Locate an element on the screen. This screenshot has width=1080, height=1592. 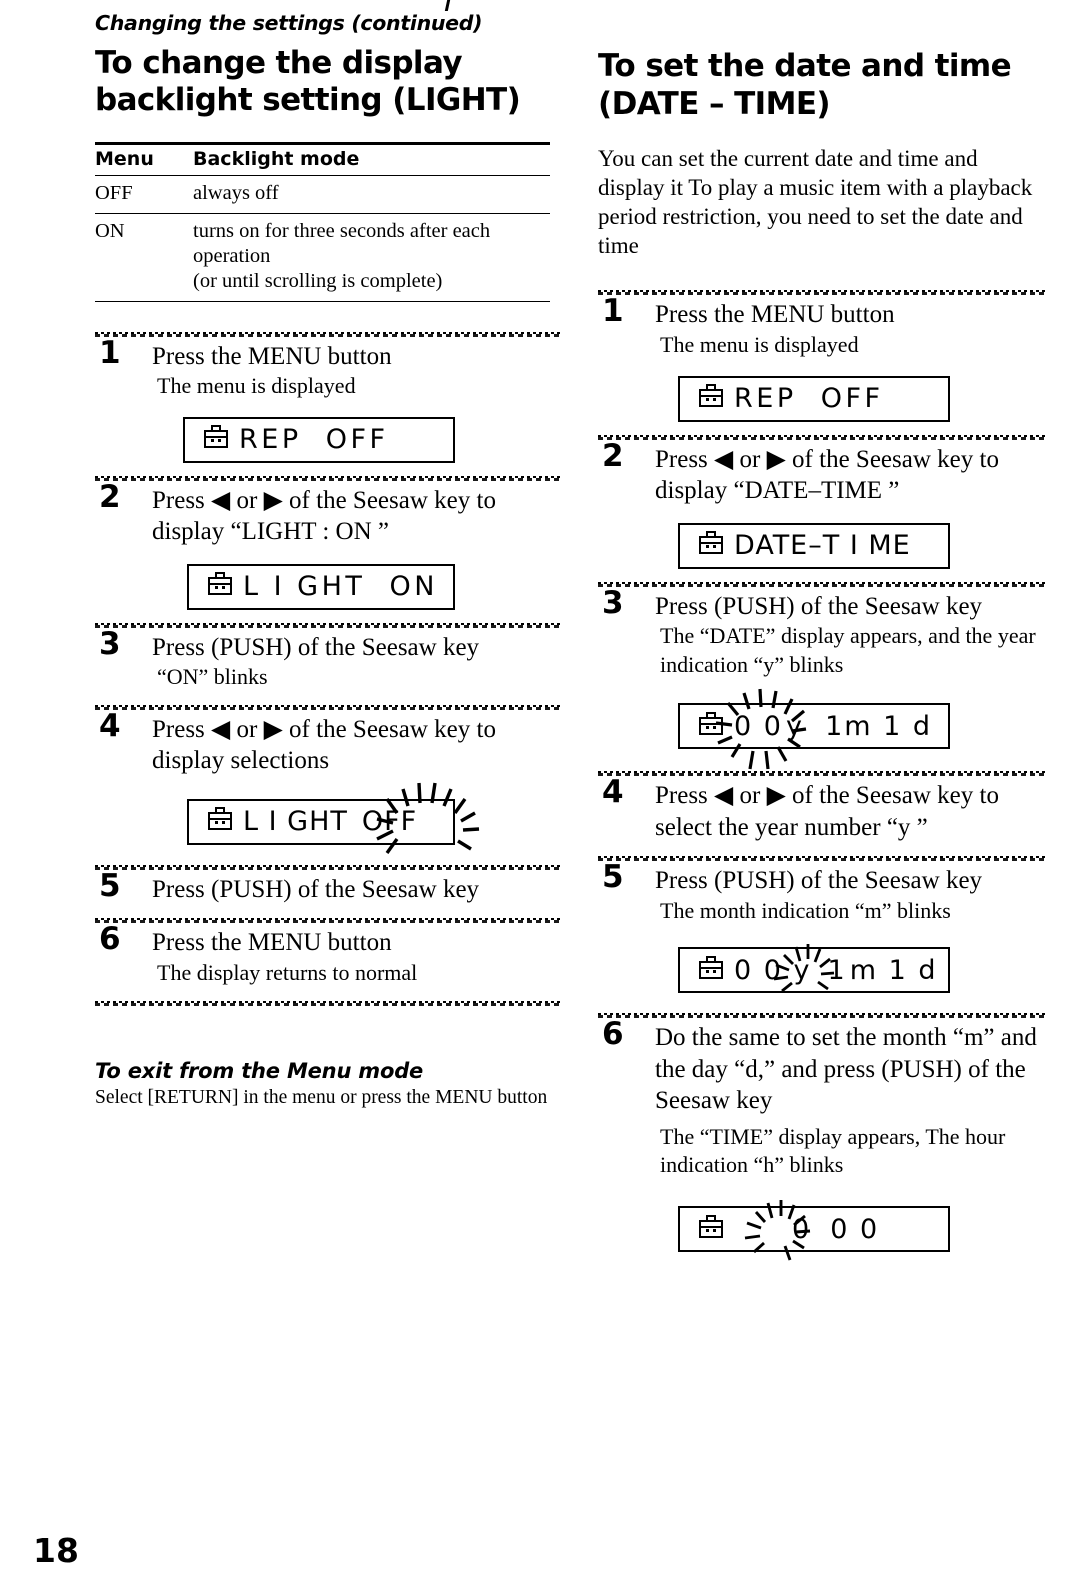
right-title-line-1: To set the date and time is located at coordinates (805, 66).